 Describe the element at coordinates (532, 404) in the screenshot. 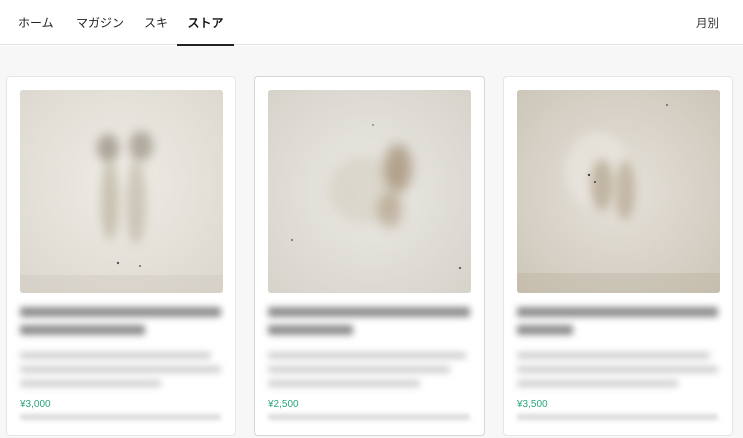

I see `item-price: ¥3,500` at that location.